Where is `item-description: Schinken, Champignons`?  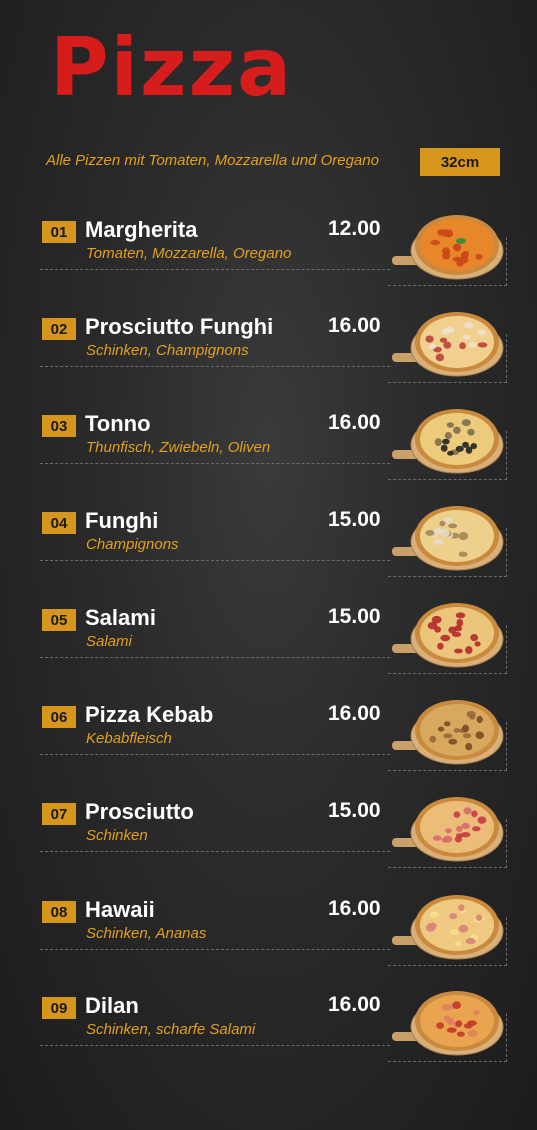 item-description: Schinken, Champignons is located at coordinates (167, 350).